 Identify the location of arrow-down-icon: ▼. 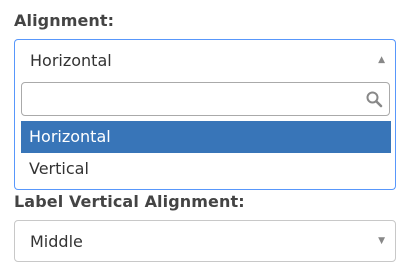
(381, 241).